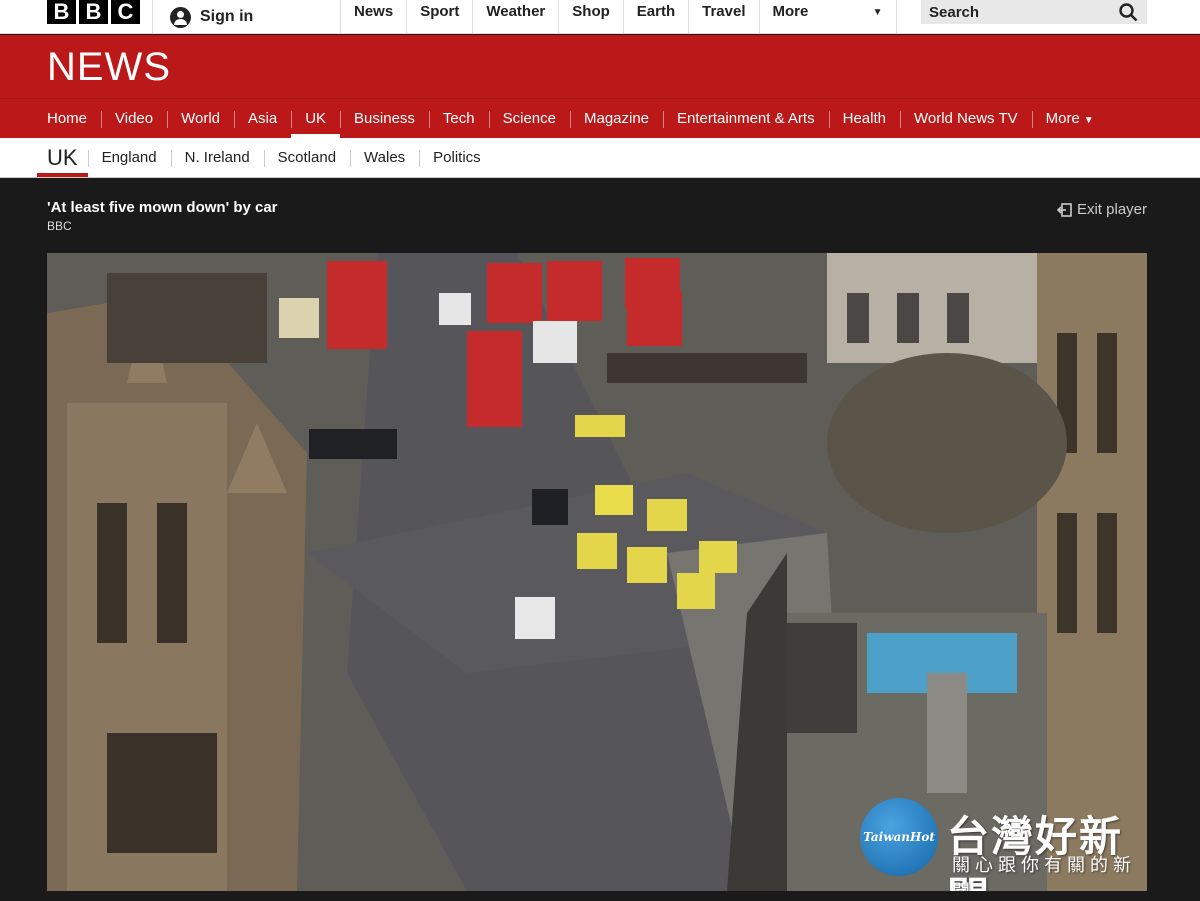  I want to click on watermark-tagline: 關心跟你有關的新聞, so click(1044, 873).